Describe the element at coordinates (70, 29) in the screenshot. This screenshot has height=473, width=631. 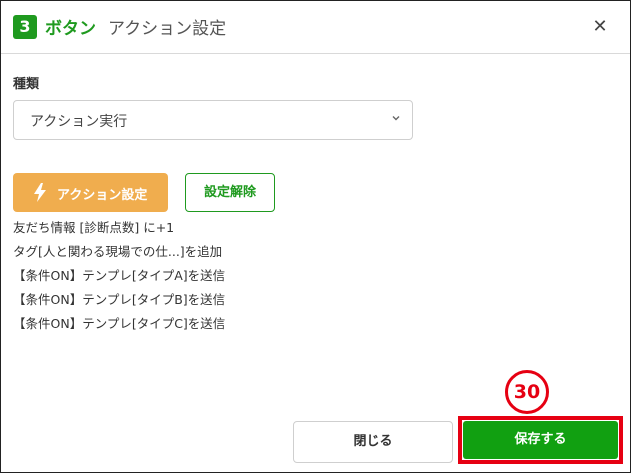
I see `dialog-title-button: ボタン` at that location.